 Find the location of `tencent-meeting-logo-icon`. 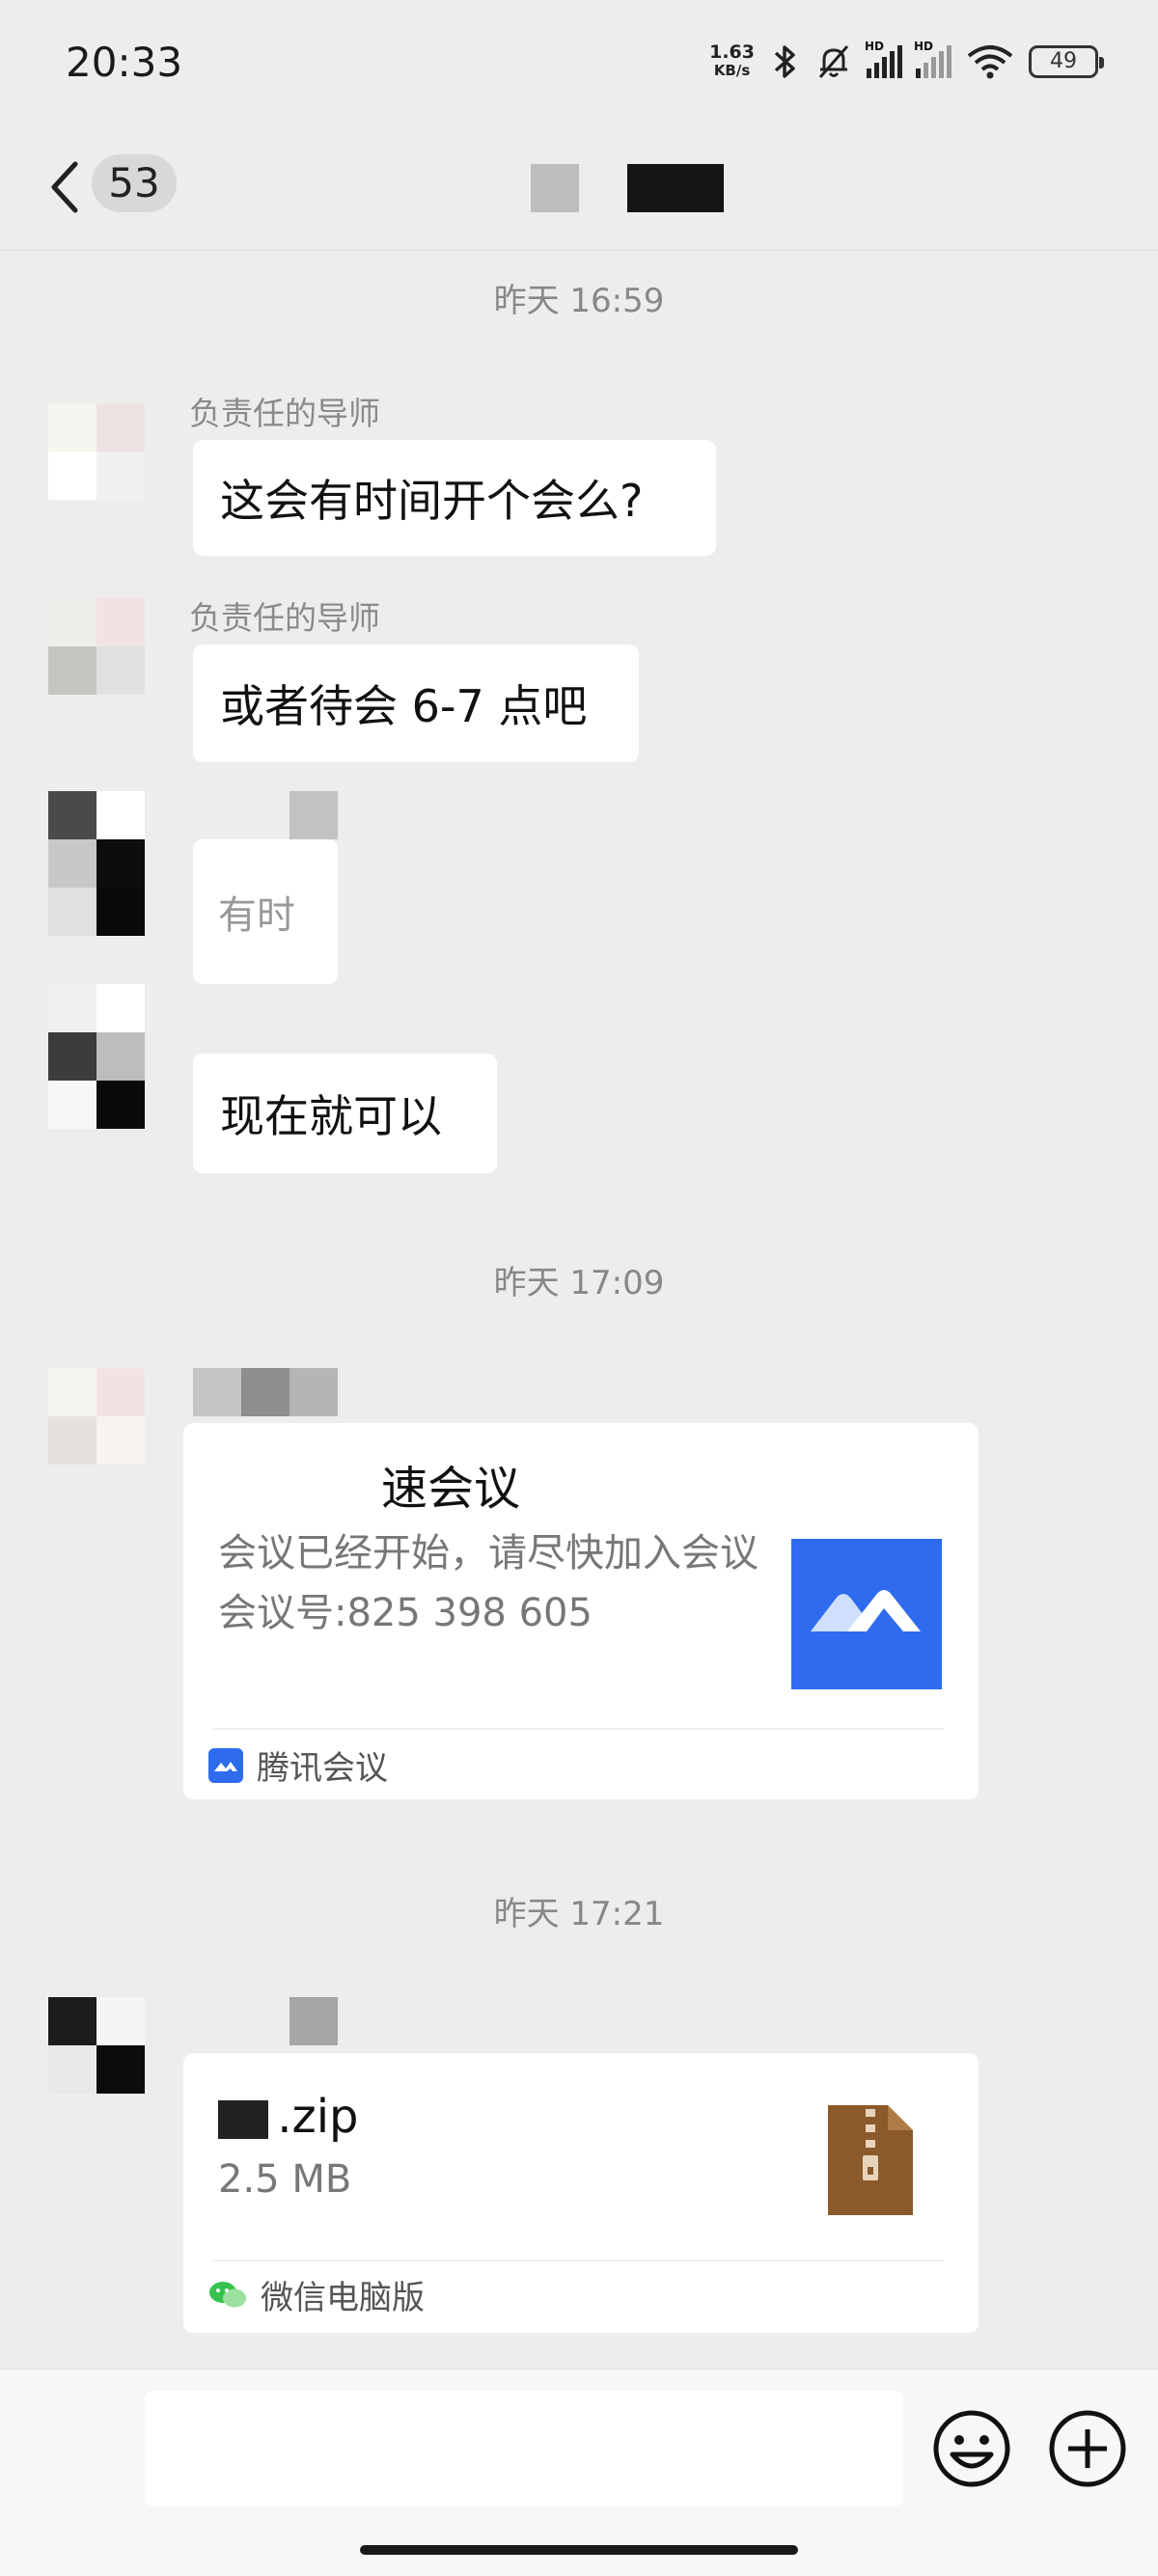

tencent-meeting-logo-icon is located at coordinates (866, 1614).